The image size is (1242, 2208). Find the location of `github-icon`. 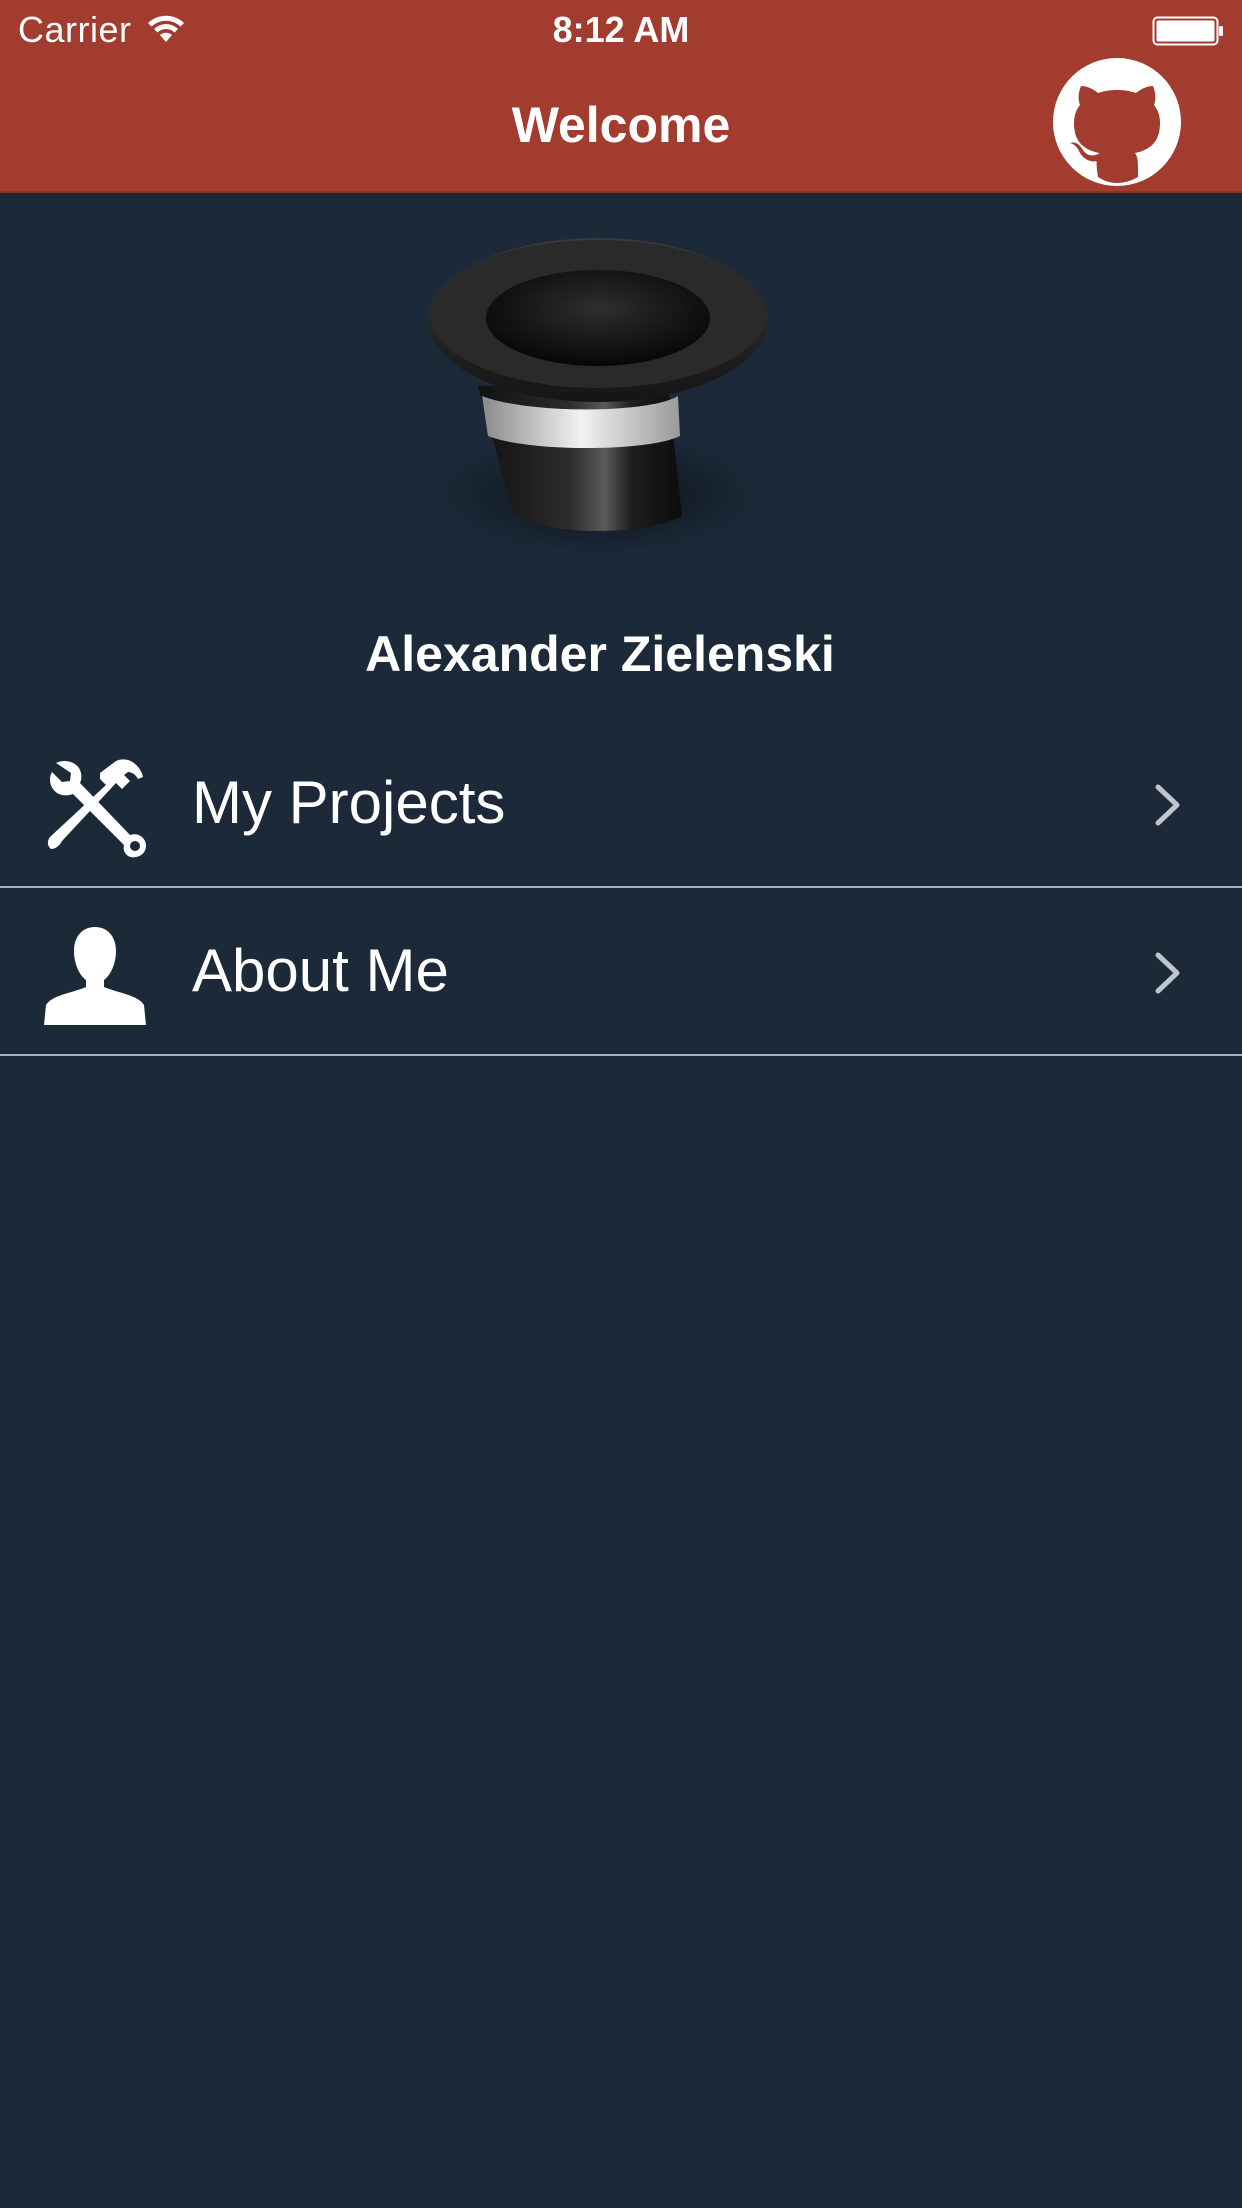

github-icon is located at coordinates (1117, 122).